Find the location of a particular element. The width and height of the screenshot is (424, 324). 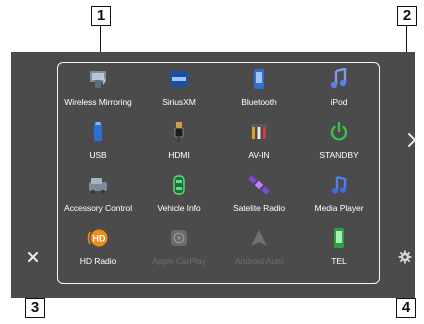

source-tile-siriusxm: SiriusXM is located at coordinates (179, 91).